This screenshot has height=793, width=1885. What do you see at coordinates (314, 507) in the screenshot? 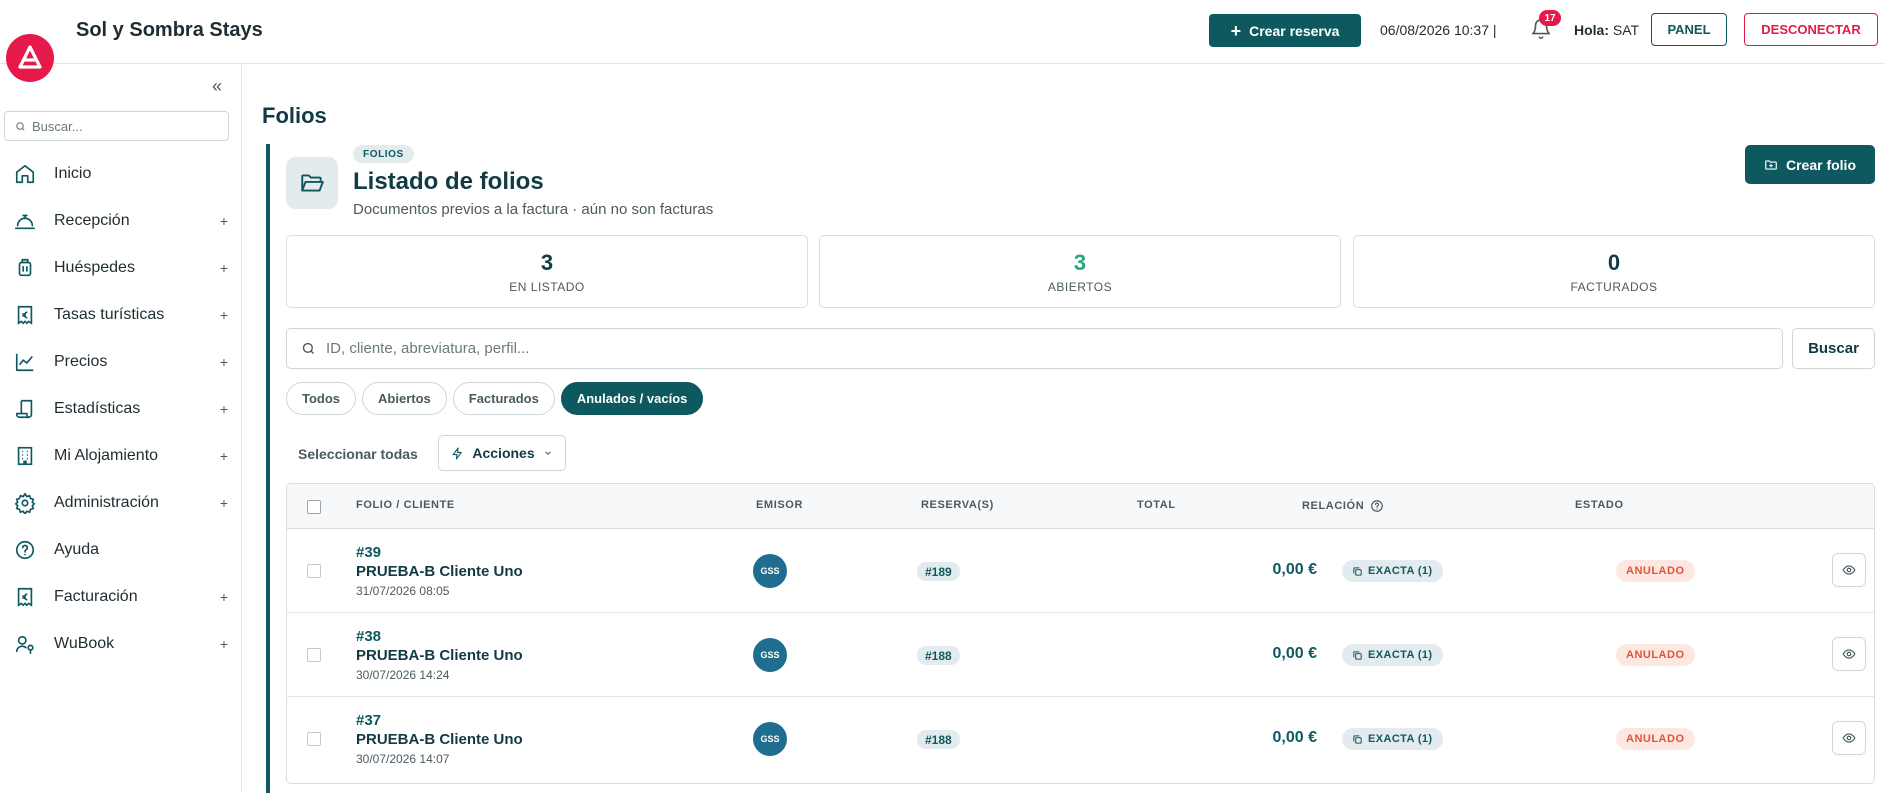
I see `select-all-checkbox` at bounding box center [314, 507].